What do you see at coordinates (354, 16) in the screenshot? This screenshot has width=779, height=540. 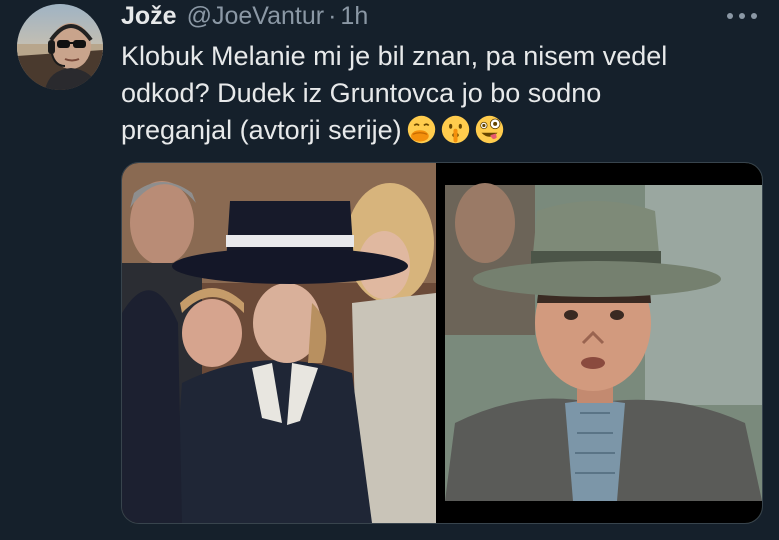 I see `timestamp: 1h` at bounding box center [354, 16].